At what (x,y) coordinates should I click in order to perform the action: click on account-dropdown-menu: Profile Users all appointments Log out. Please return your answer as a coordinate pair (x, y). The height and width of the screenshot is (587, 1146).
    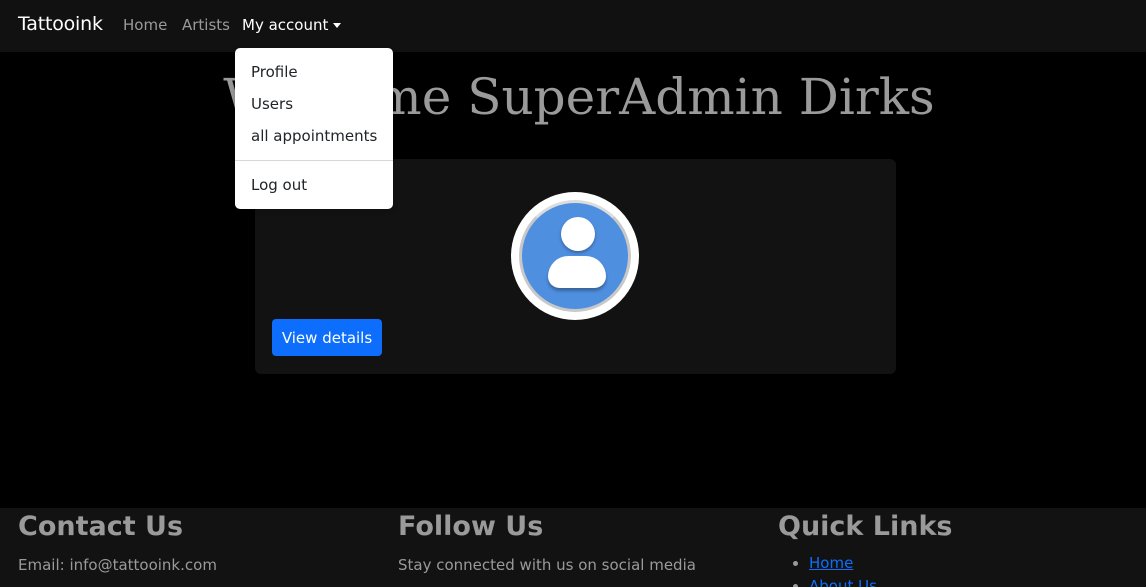
    Looking at the image, I should click on (314, 128).